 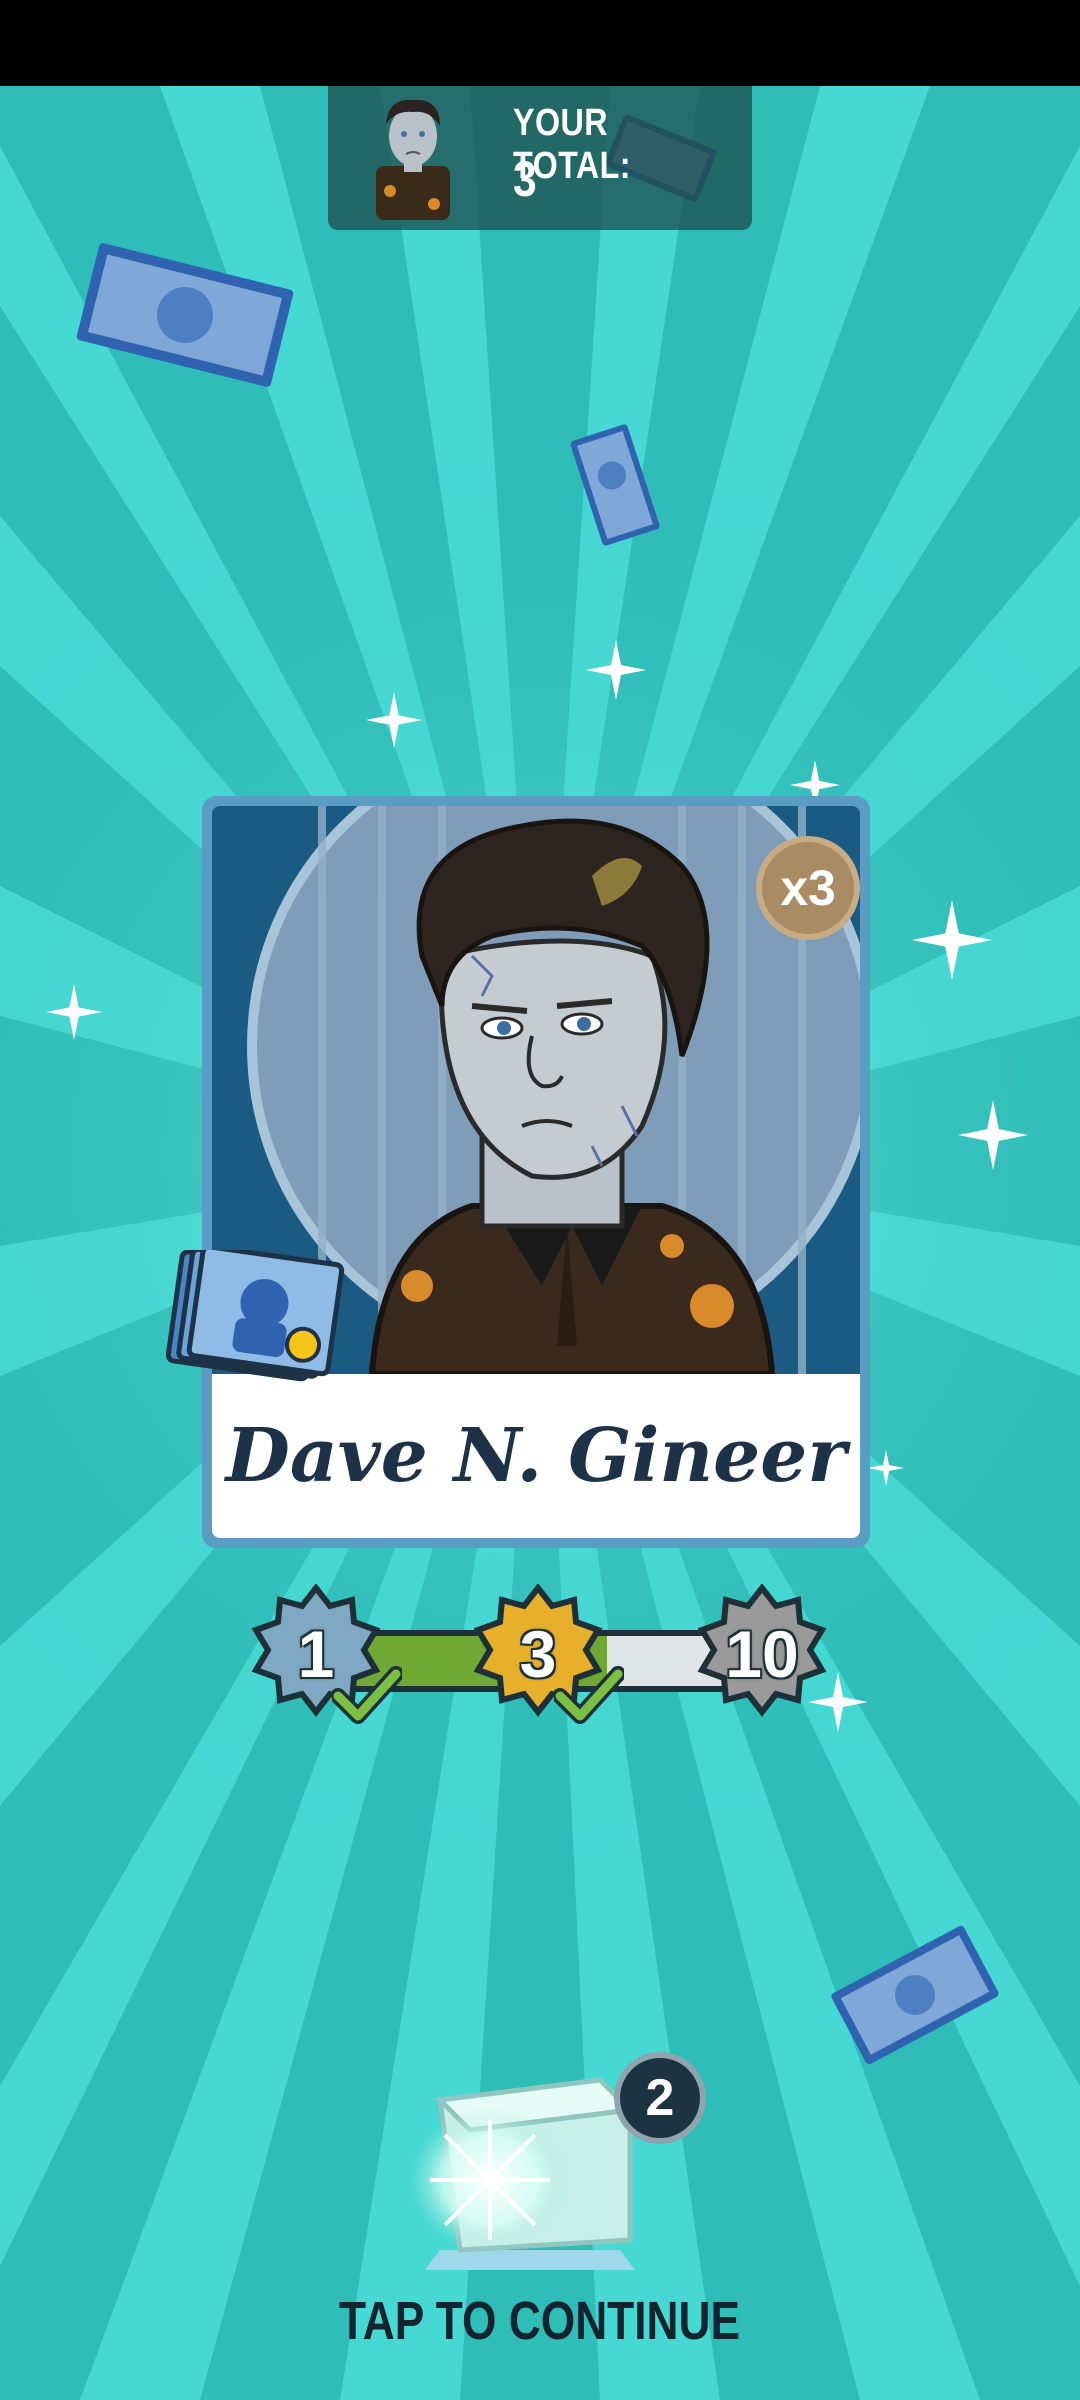 I want to click on total-value: 3, so click(x=525, y=179).